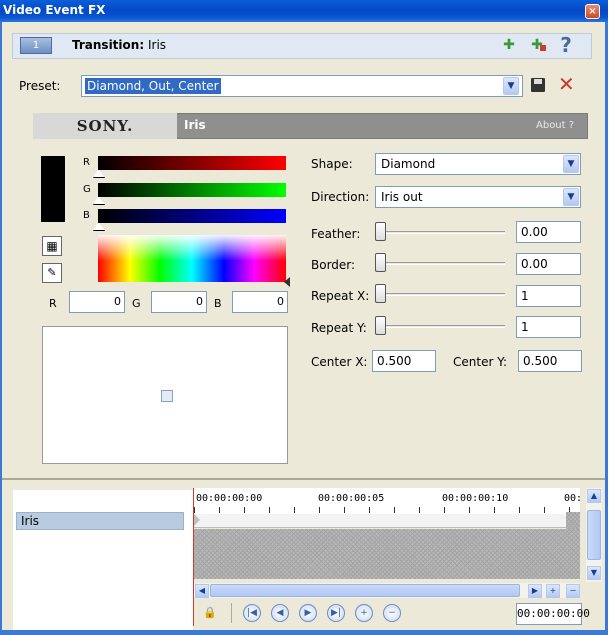  What do you see at coordinates (336, 613) in the screenshot?
I see `last-keyframe-icon: ▶|` at bounding box center [336, 613].